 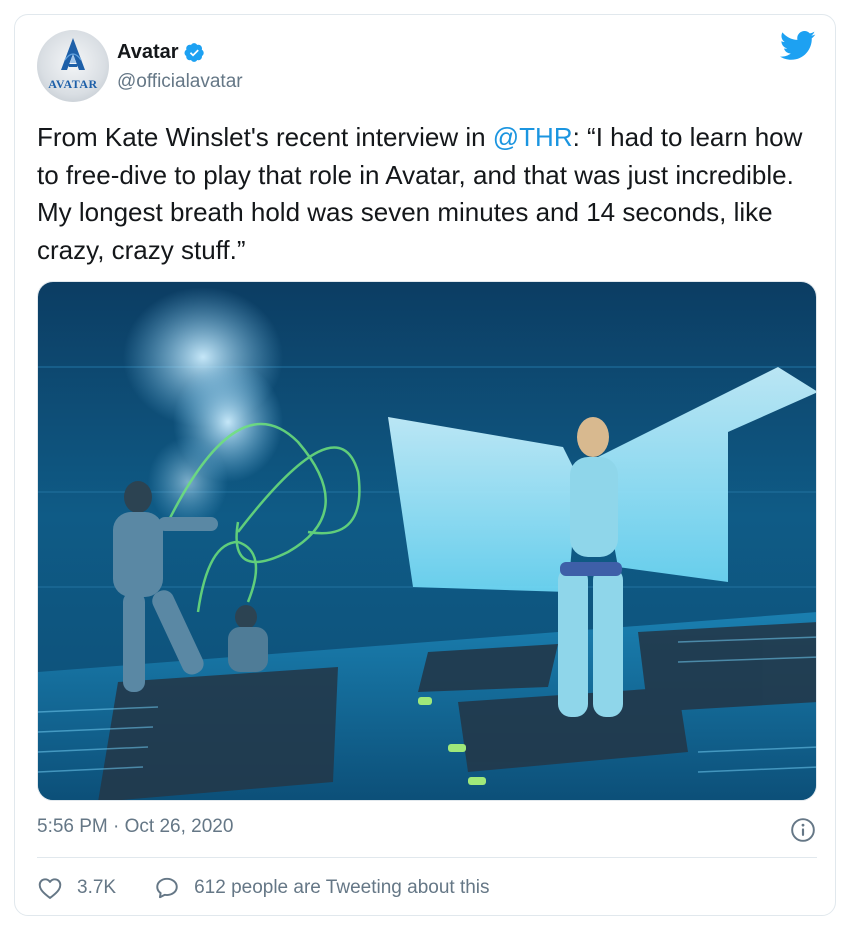 I want to click on tweet-timestamp: 5:56 PM · Oct 26, 2020, so click(x=135, y=827).